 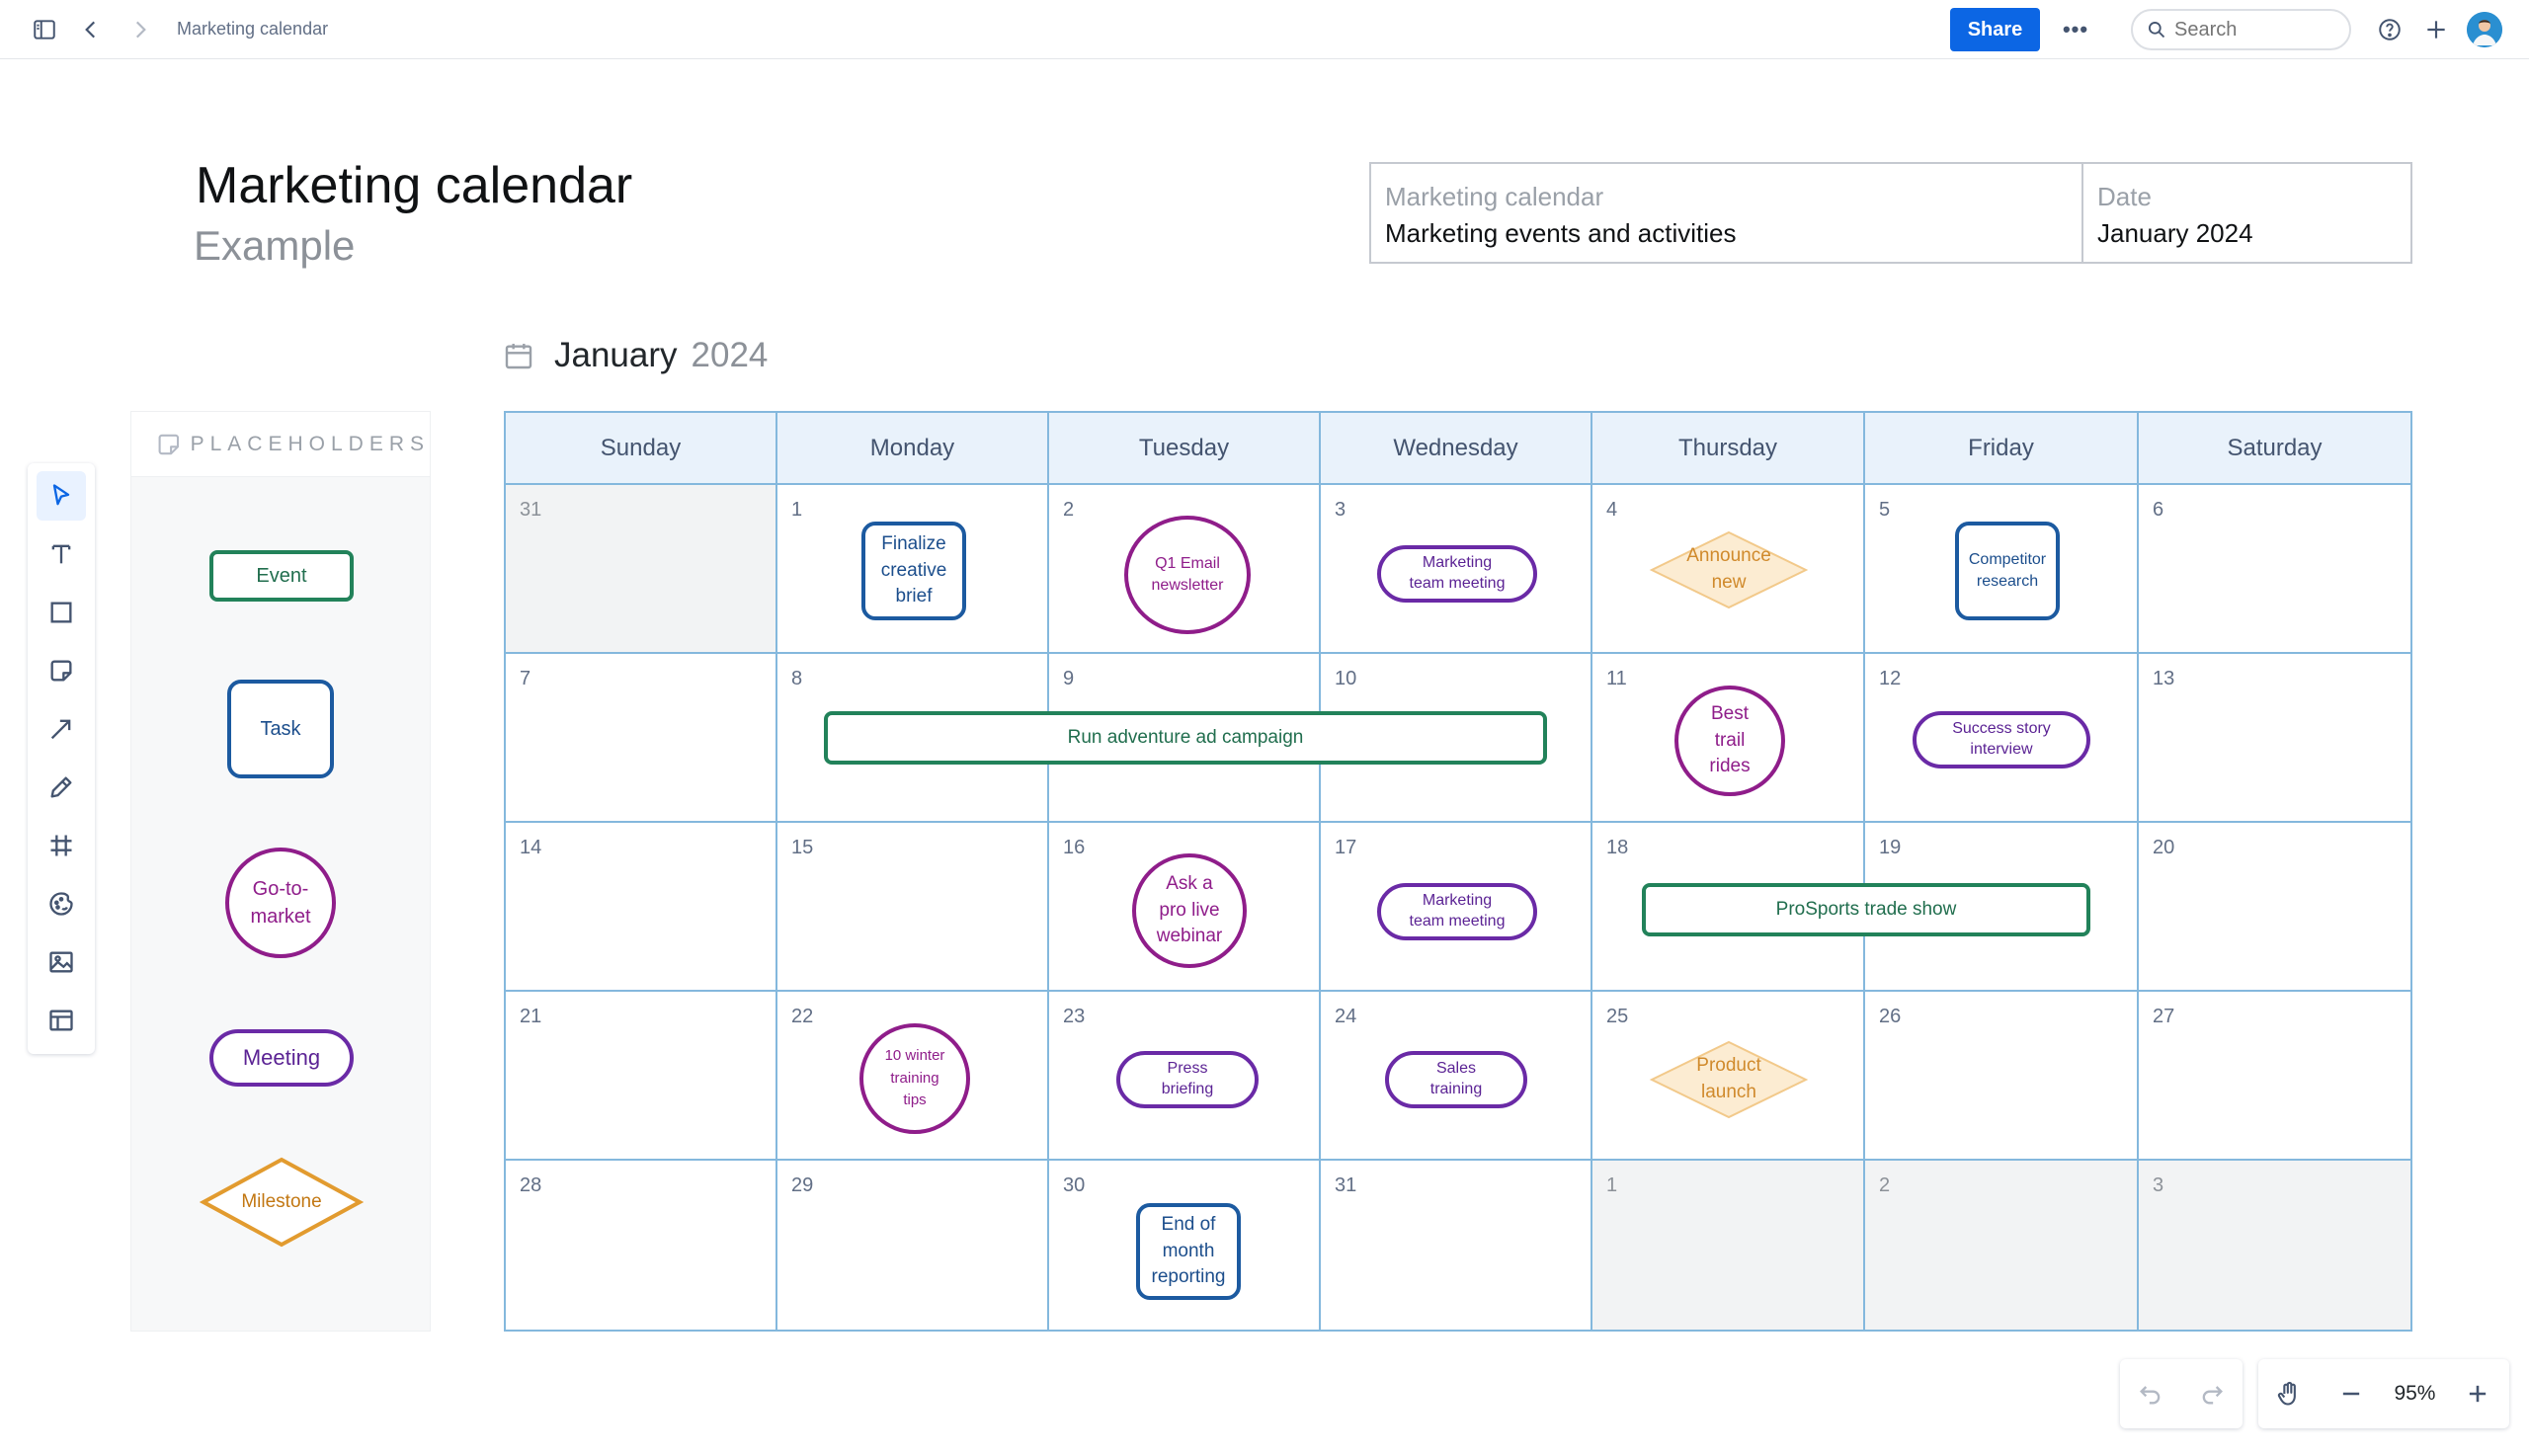 I want to click on day-number: 23, so click(x=1074, y=1016).